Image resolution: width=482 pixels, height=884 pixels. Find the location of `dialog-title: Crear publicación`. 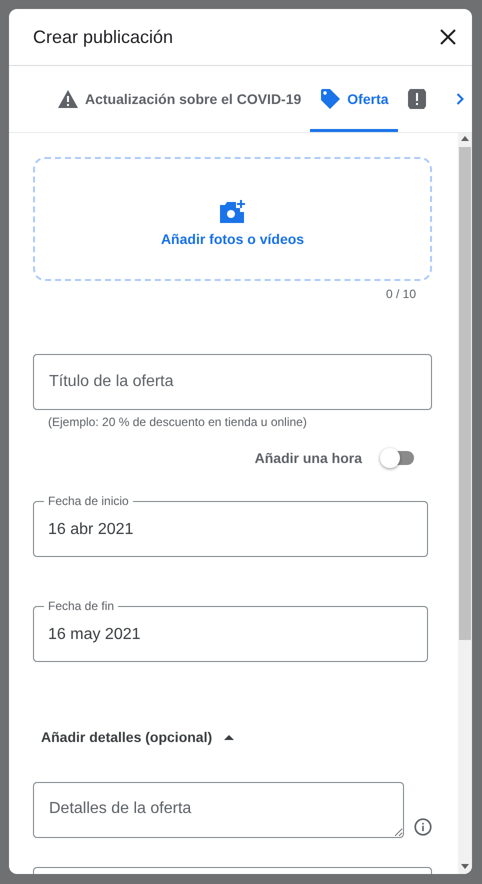

dialog-title: Crear publicación is located at coordinates (103, 37).